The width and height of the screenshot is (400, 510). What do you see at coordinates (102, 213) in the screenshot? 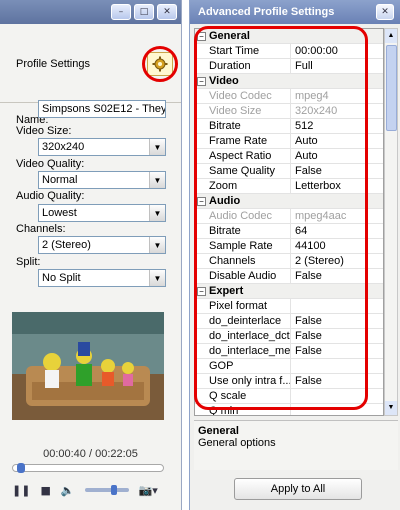
I see `audio-quality-select: Lowest ▼` at bounding box center [102, 213].